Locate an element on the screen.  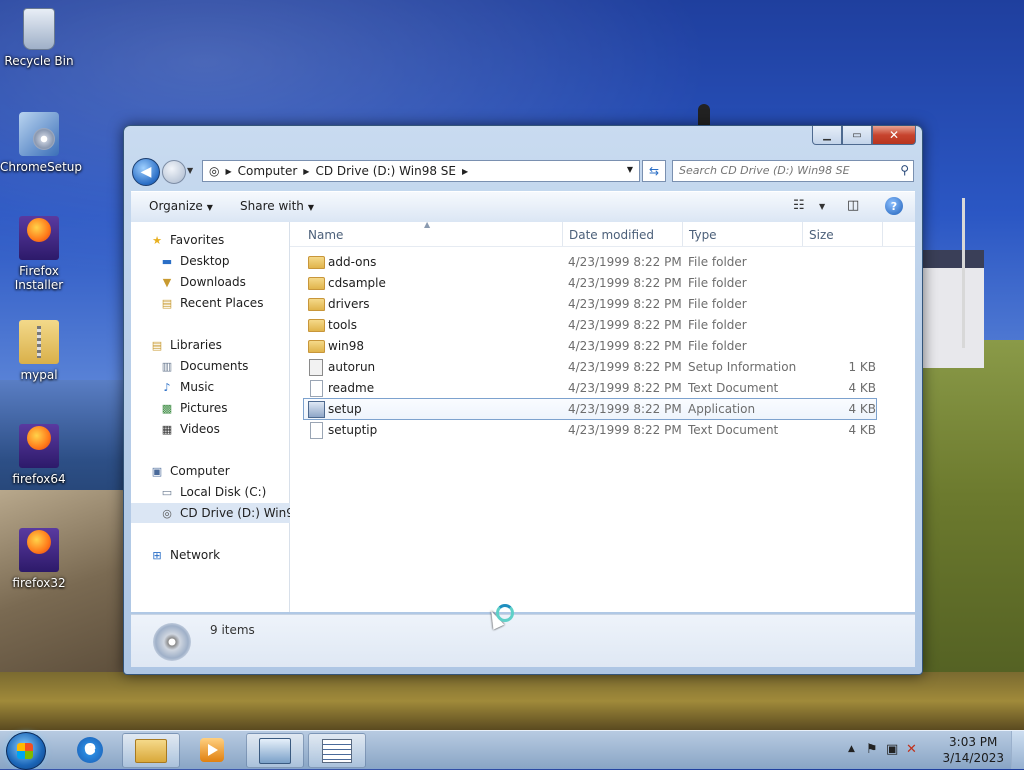
volume-muted-icon: ✕ is located at coordinates (911, 749).